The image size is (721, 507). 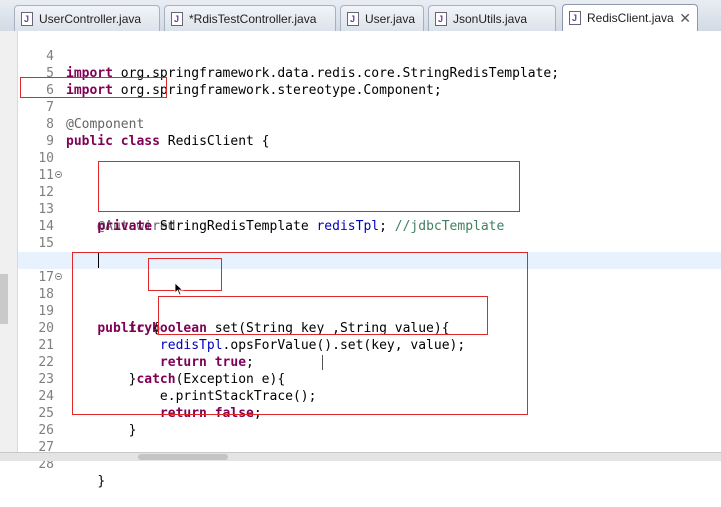 I want to click on scrollbar-thumb, so click(x=183, y=457).